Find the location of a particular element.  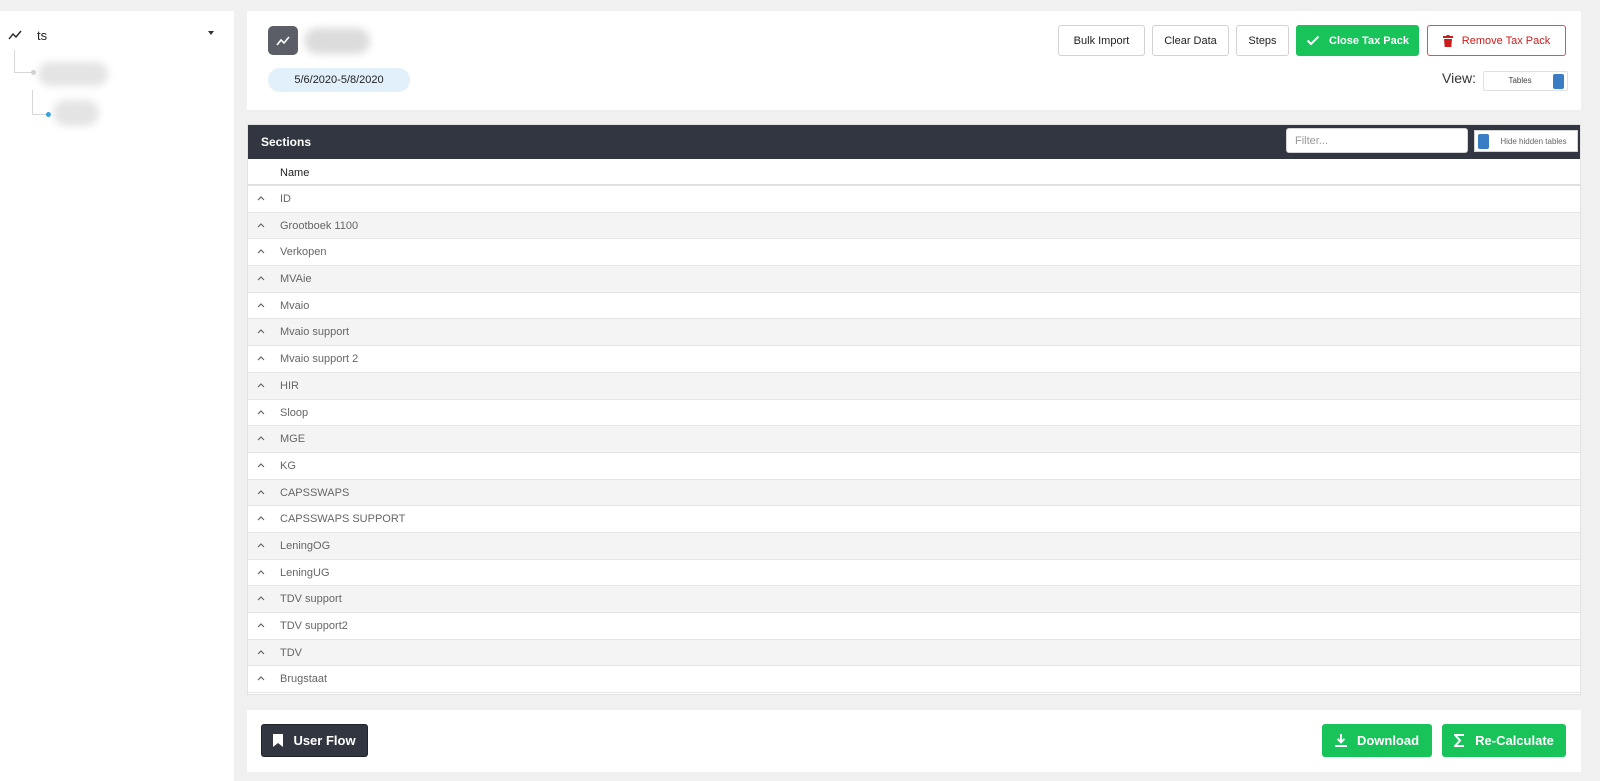

table-row: Mvaio support 2 is located at coordinates (914, 359).